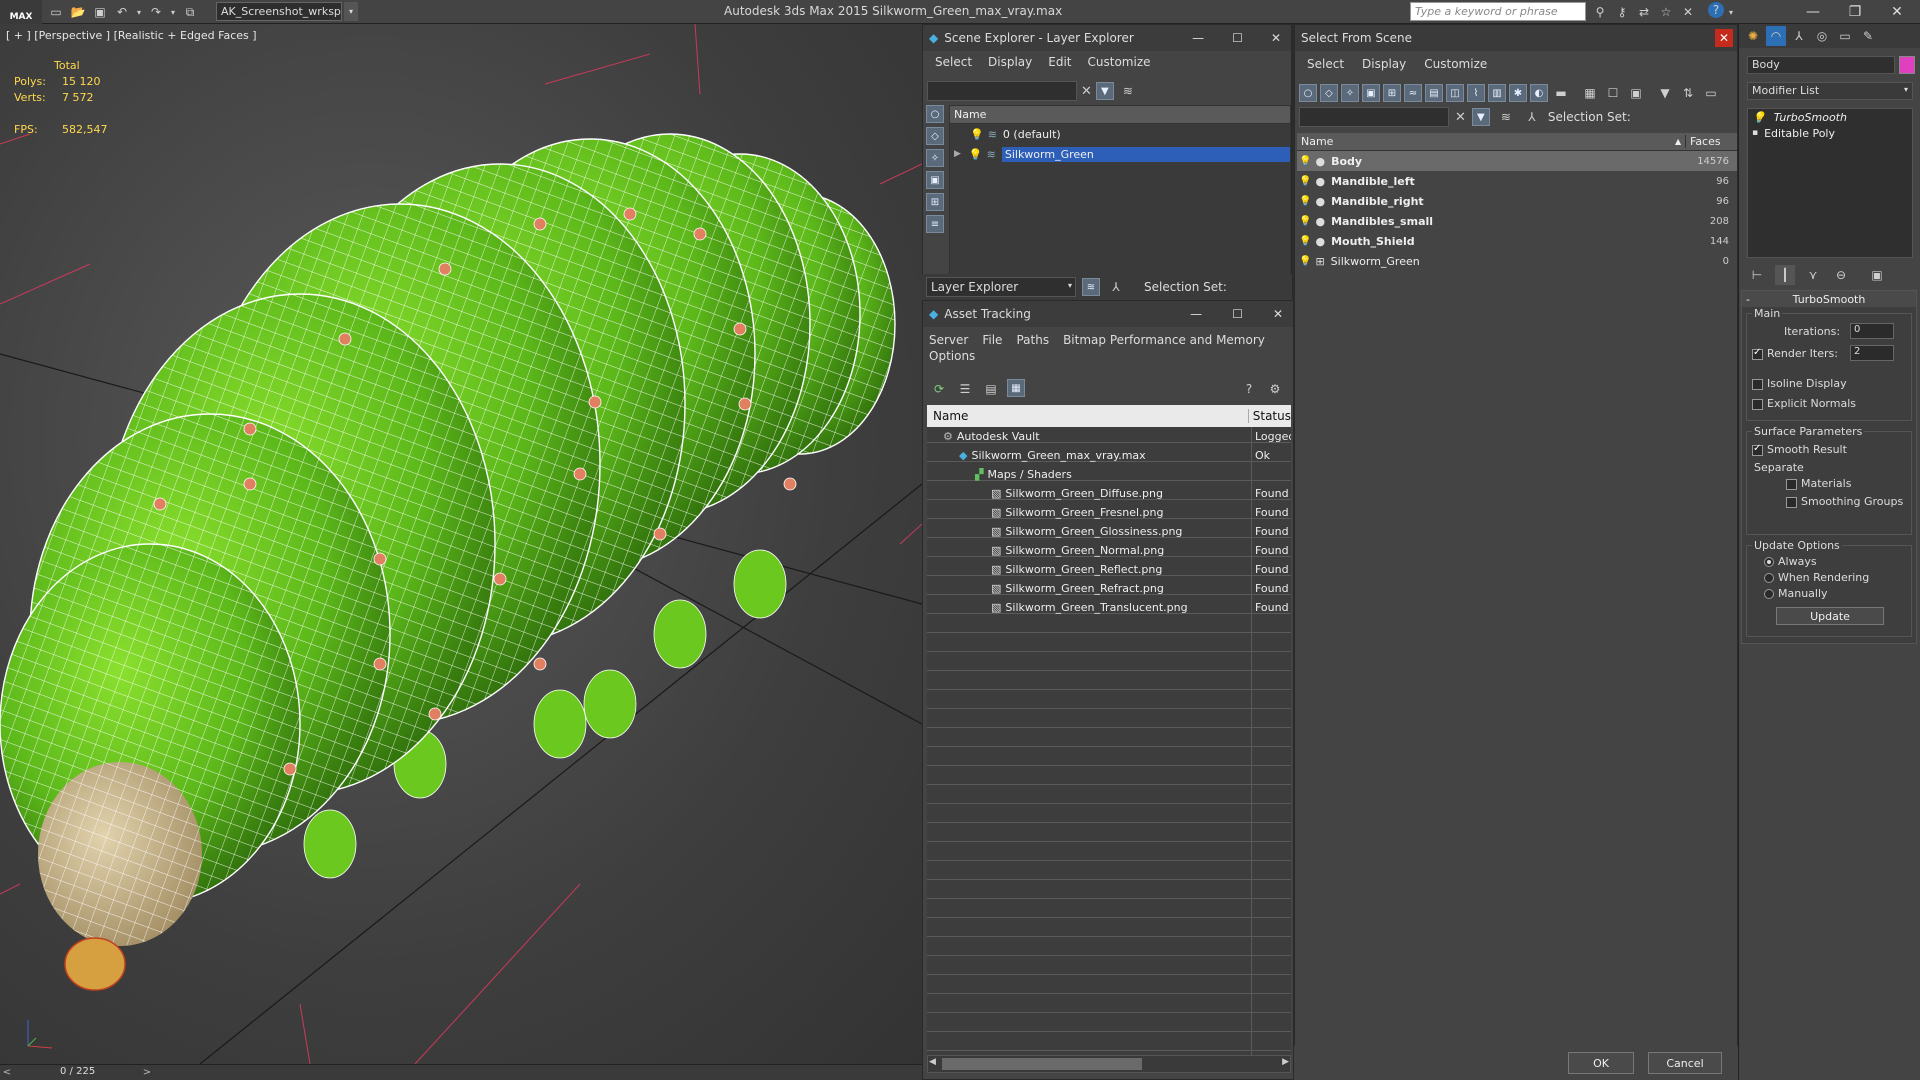  What do you see at coordinates (1109, 512) in the screenshot?
I see `asset-row: ▧ Silkworm_Green_Fresnel.png Found` at bounding box center [1109, 512].